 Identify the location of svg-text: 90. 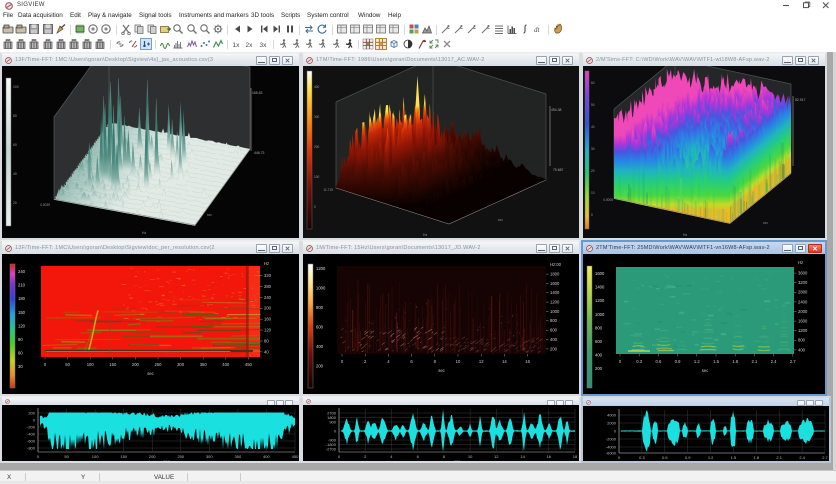
(20, 339).